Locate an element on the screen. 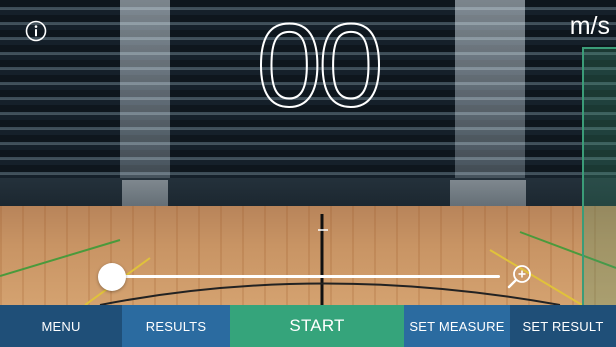 The height and width of the screenshot is (347, 616). set-measure-button: SET MEASURE is located at coordinates (457, 326).